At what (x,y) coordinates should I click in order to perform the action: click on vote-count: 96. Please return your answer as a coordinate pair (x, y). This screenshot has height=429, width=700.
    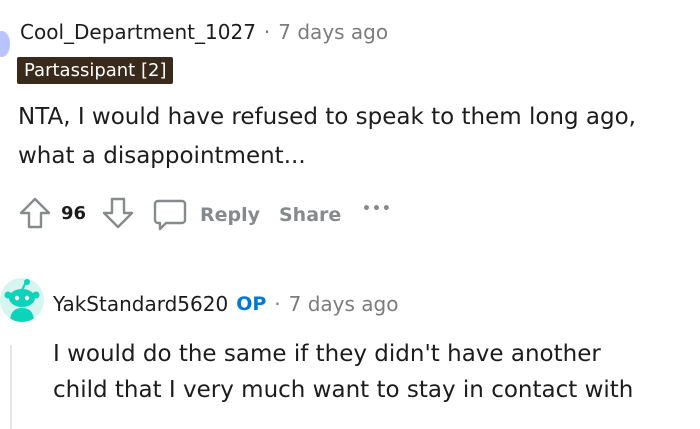
    Looking at the image, I should click on (74, 213).